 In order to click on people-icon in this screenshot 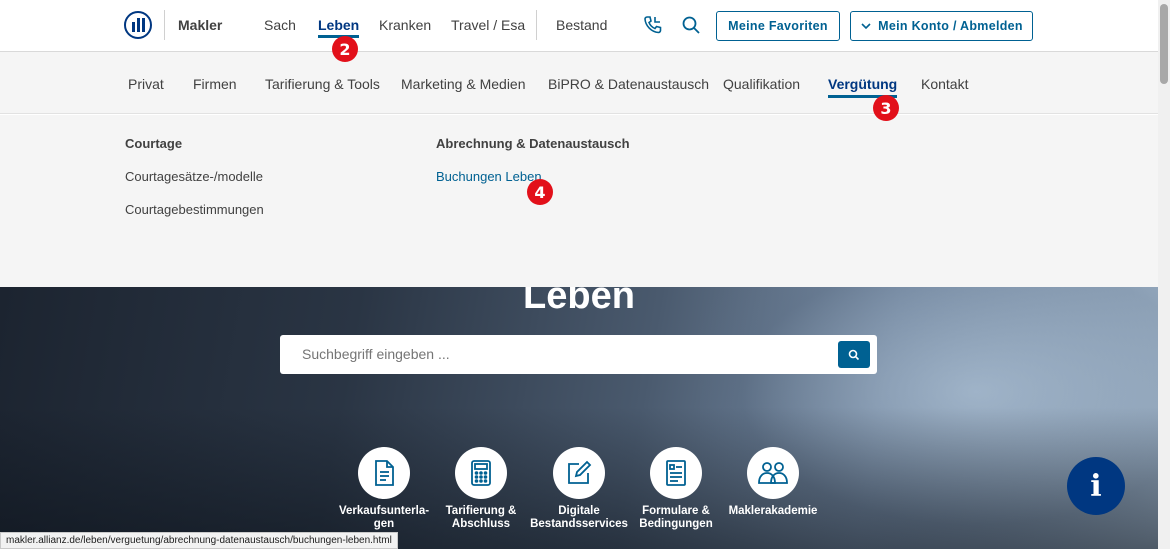, I will do `click(773, 473)`.